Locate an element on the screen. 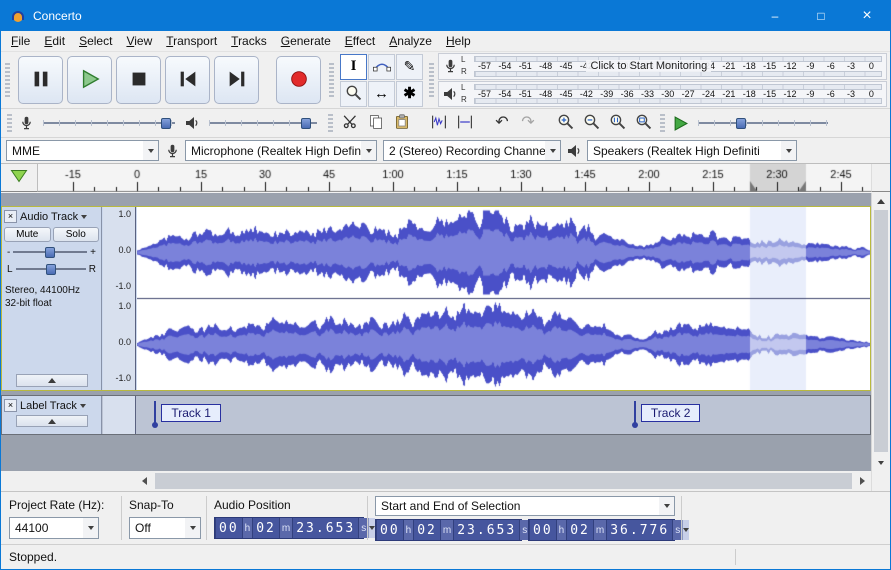 This screenshot has width=891, height=570. menu-generate: Generate is located at coordinates (306, 41).